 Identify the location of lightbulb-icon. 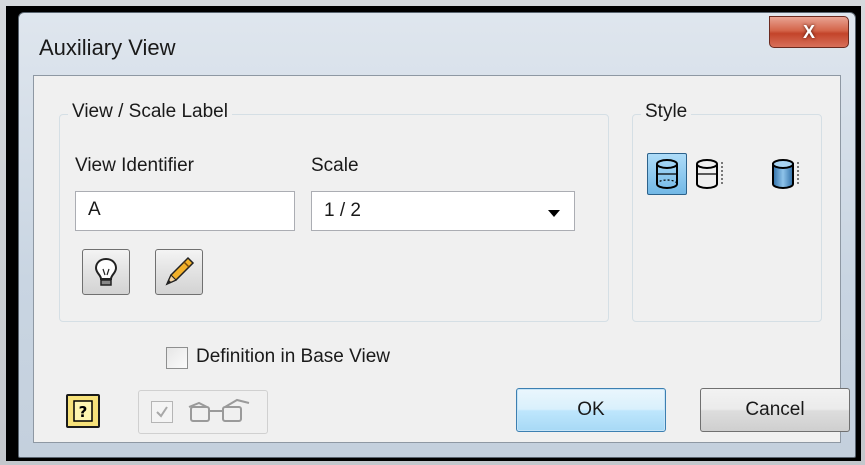
(106, 271).